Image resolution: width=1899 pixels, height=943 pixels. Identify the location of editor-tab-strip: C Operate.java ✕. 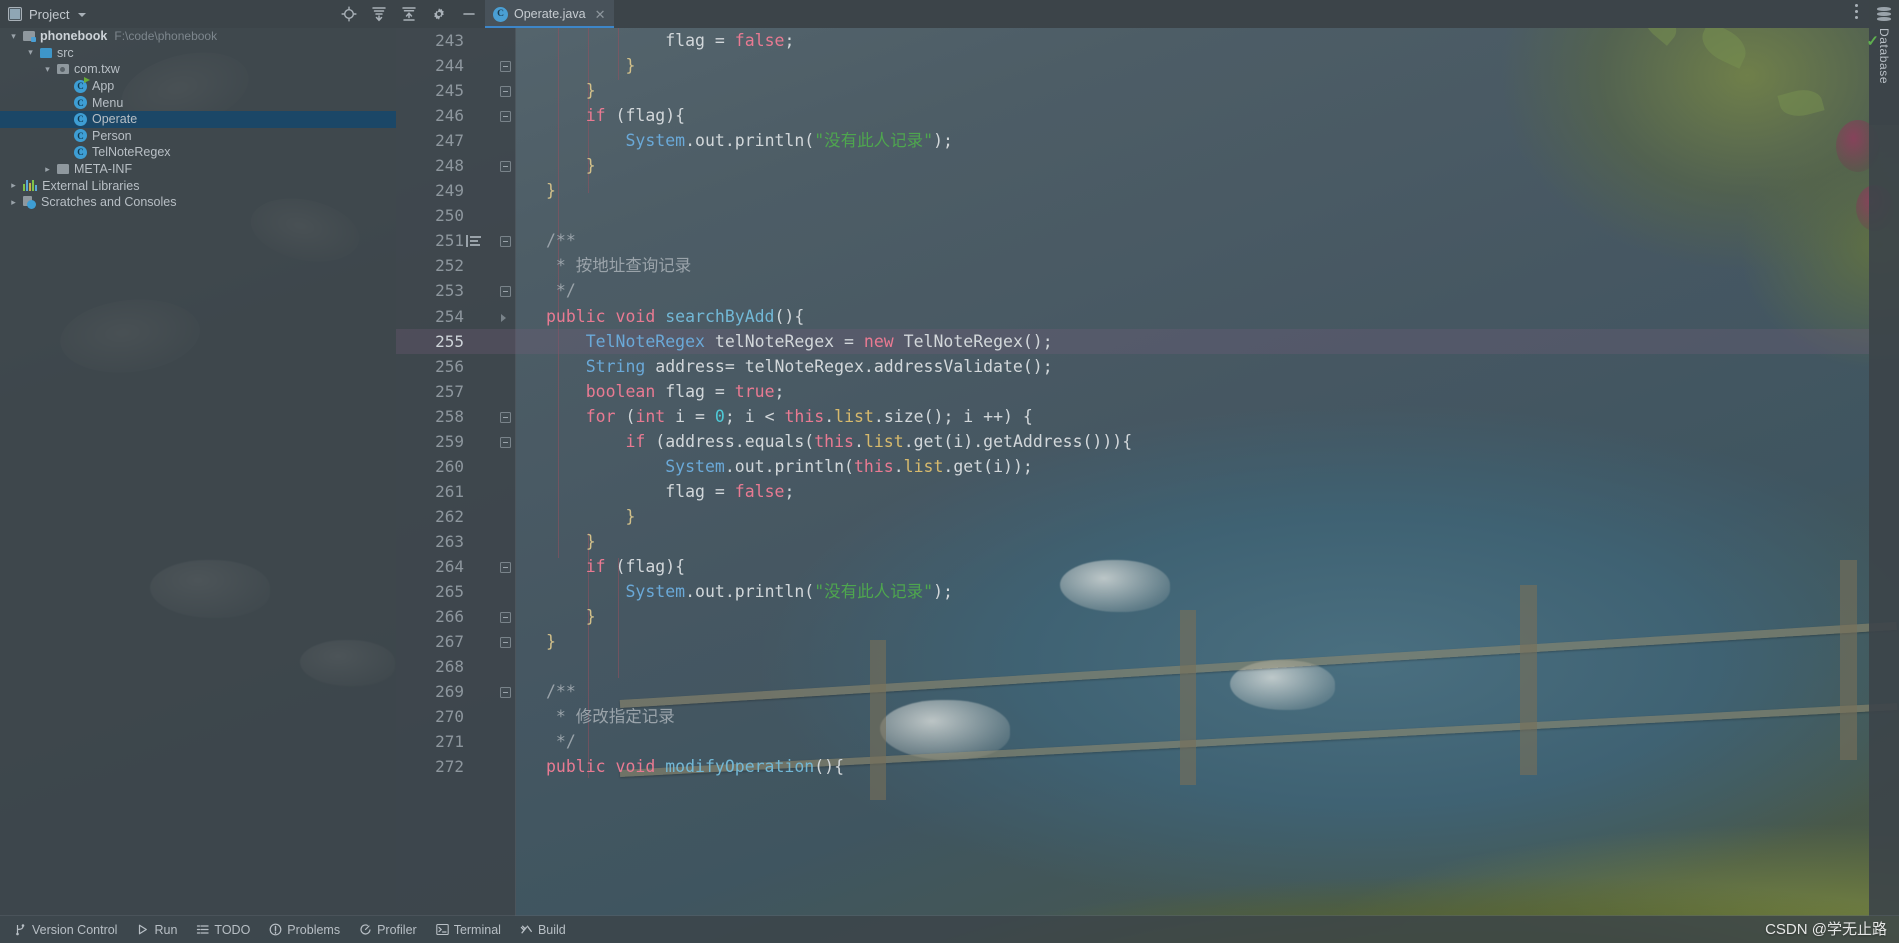
(1192, 14).